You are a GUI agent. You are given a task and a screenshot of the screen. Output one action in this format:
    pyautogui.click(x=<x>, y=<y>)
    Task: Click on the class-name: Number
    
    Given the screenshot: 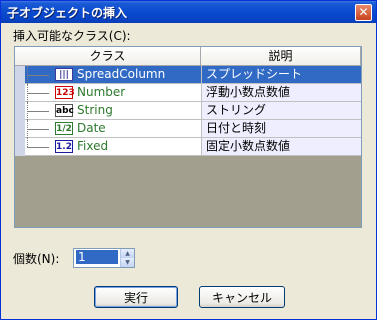 What is the action you would take?
    pyautogui.click(x=101, y=92)
    